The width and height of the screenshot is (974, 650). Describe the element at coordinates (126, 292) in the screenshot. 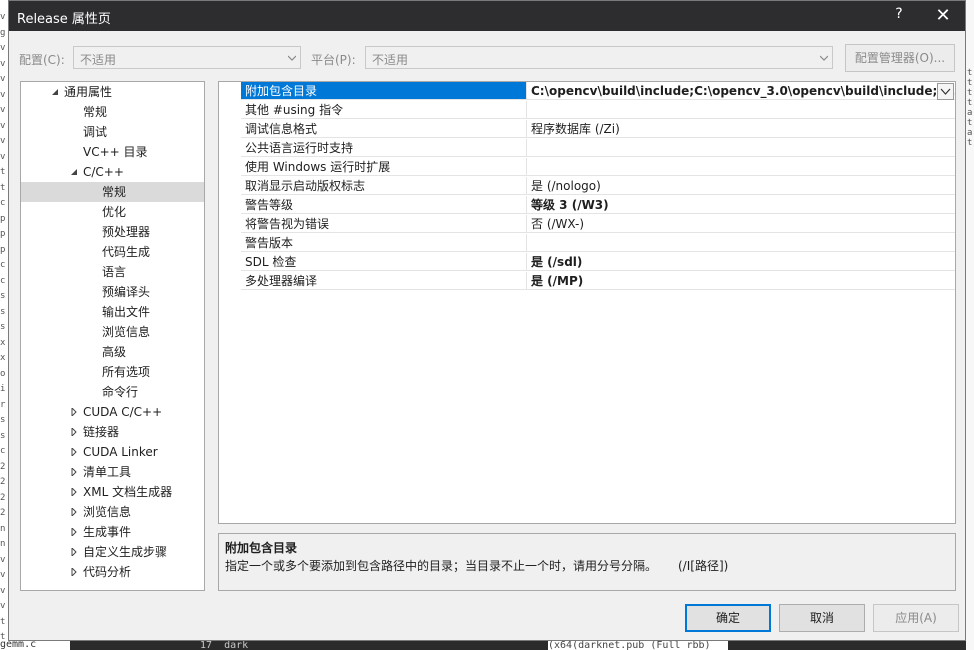

I see `tree-item-label: 预编译头` at that location.